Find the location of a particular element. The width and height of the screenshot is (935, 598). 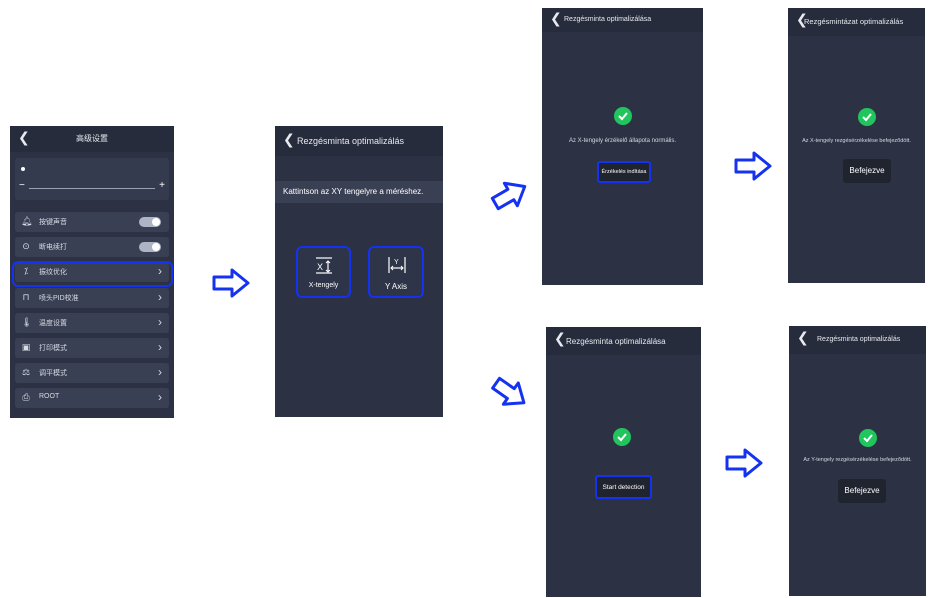

button-label: Érzékelés indítása is located at coordinates (624, 172).